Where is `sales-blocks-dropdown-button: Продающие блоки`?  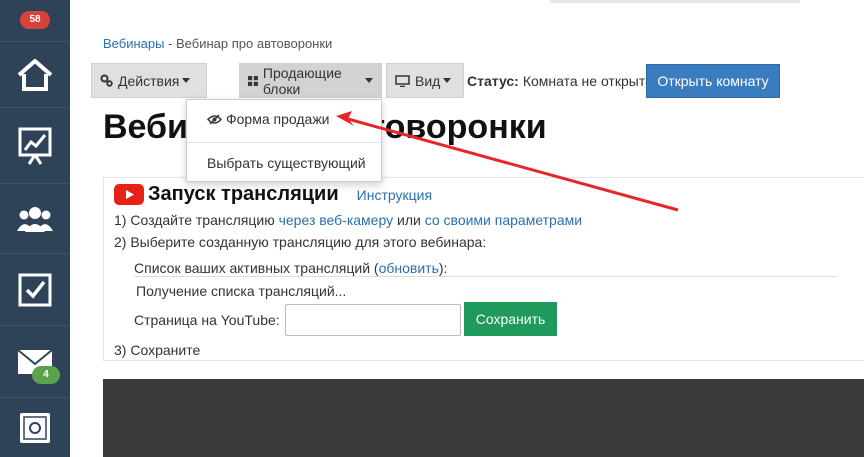
sales-blocks-dropdown-button: Продающие блоки is located at coordinates (310, 80).